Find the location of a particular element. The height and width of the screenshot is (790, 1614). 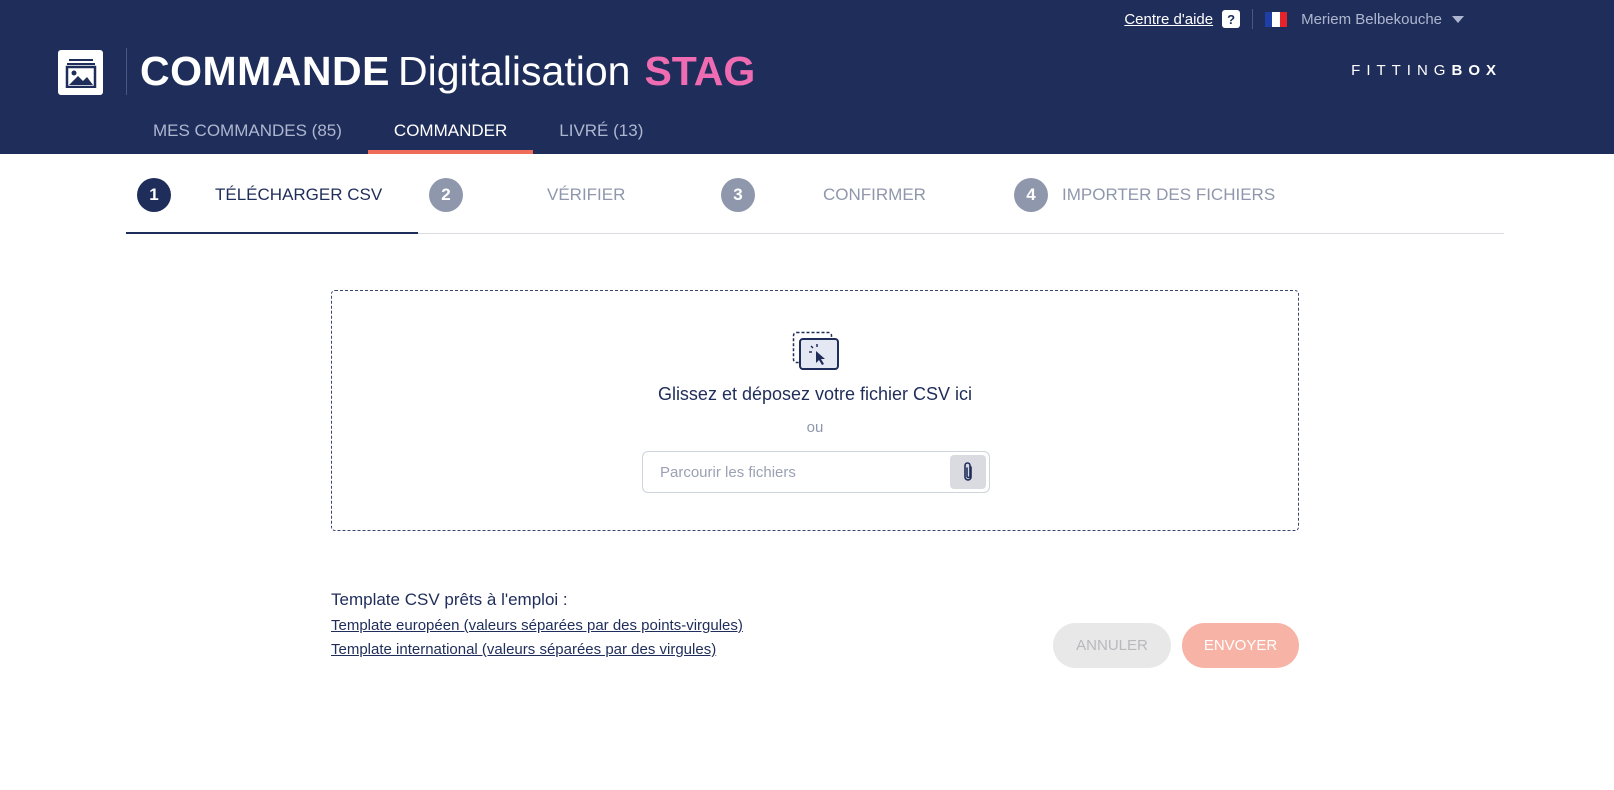

browse-files-placeholder: Parcourir les fichiers is located at coordinates (728, 472).